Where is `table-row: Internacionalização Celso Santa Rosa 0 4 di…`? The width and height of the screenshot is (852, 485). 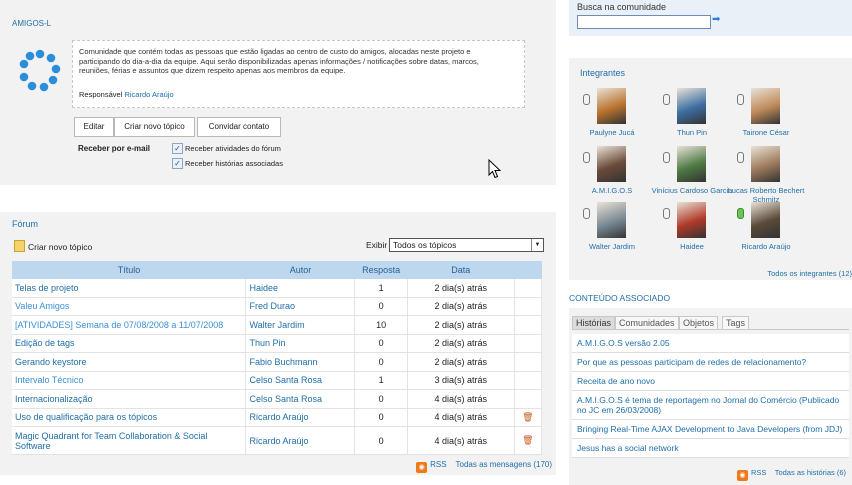 table-row: Internacionalização Celso Santa Rosa 0 4 di… is located at coordinates (277, 399).